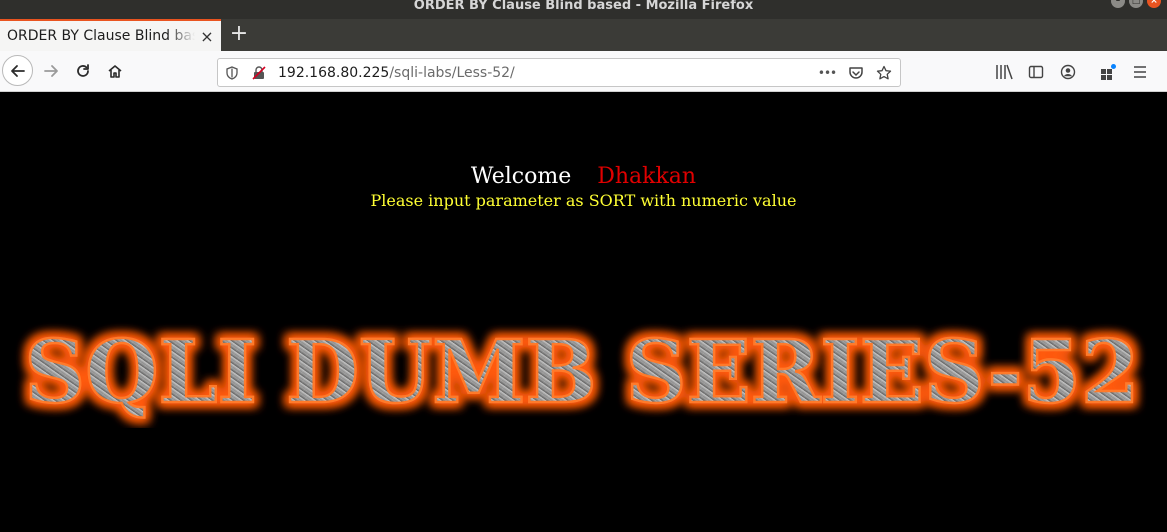 This screenshot has width=1167, height=532. Describe the element at coordinates (1068, 72) in the screenshot. I see `account-icon` at that location.